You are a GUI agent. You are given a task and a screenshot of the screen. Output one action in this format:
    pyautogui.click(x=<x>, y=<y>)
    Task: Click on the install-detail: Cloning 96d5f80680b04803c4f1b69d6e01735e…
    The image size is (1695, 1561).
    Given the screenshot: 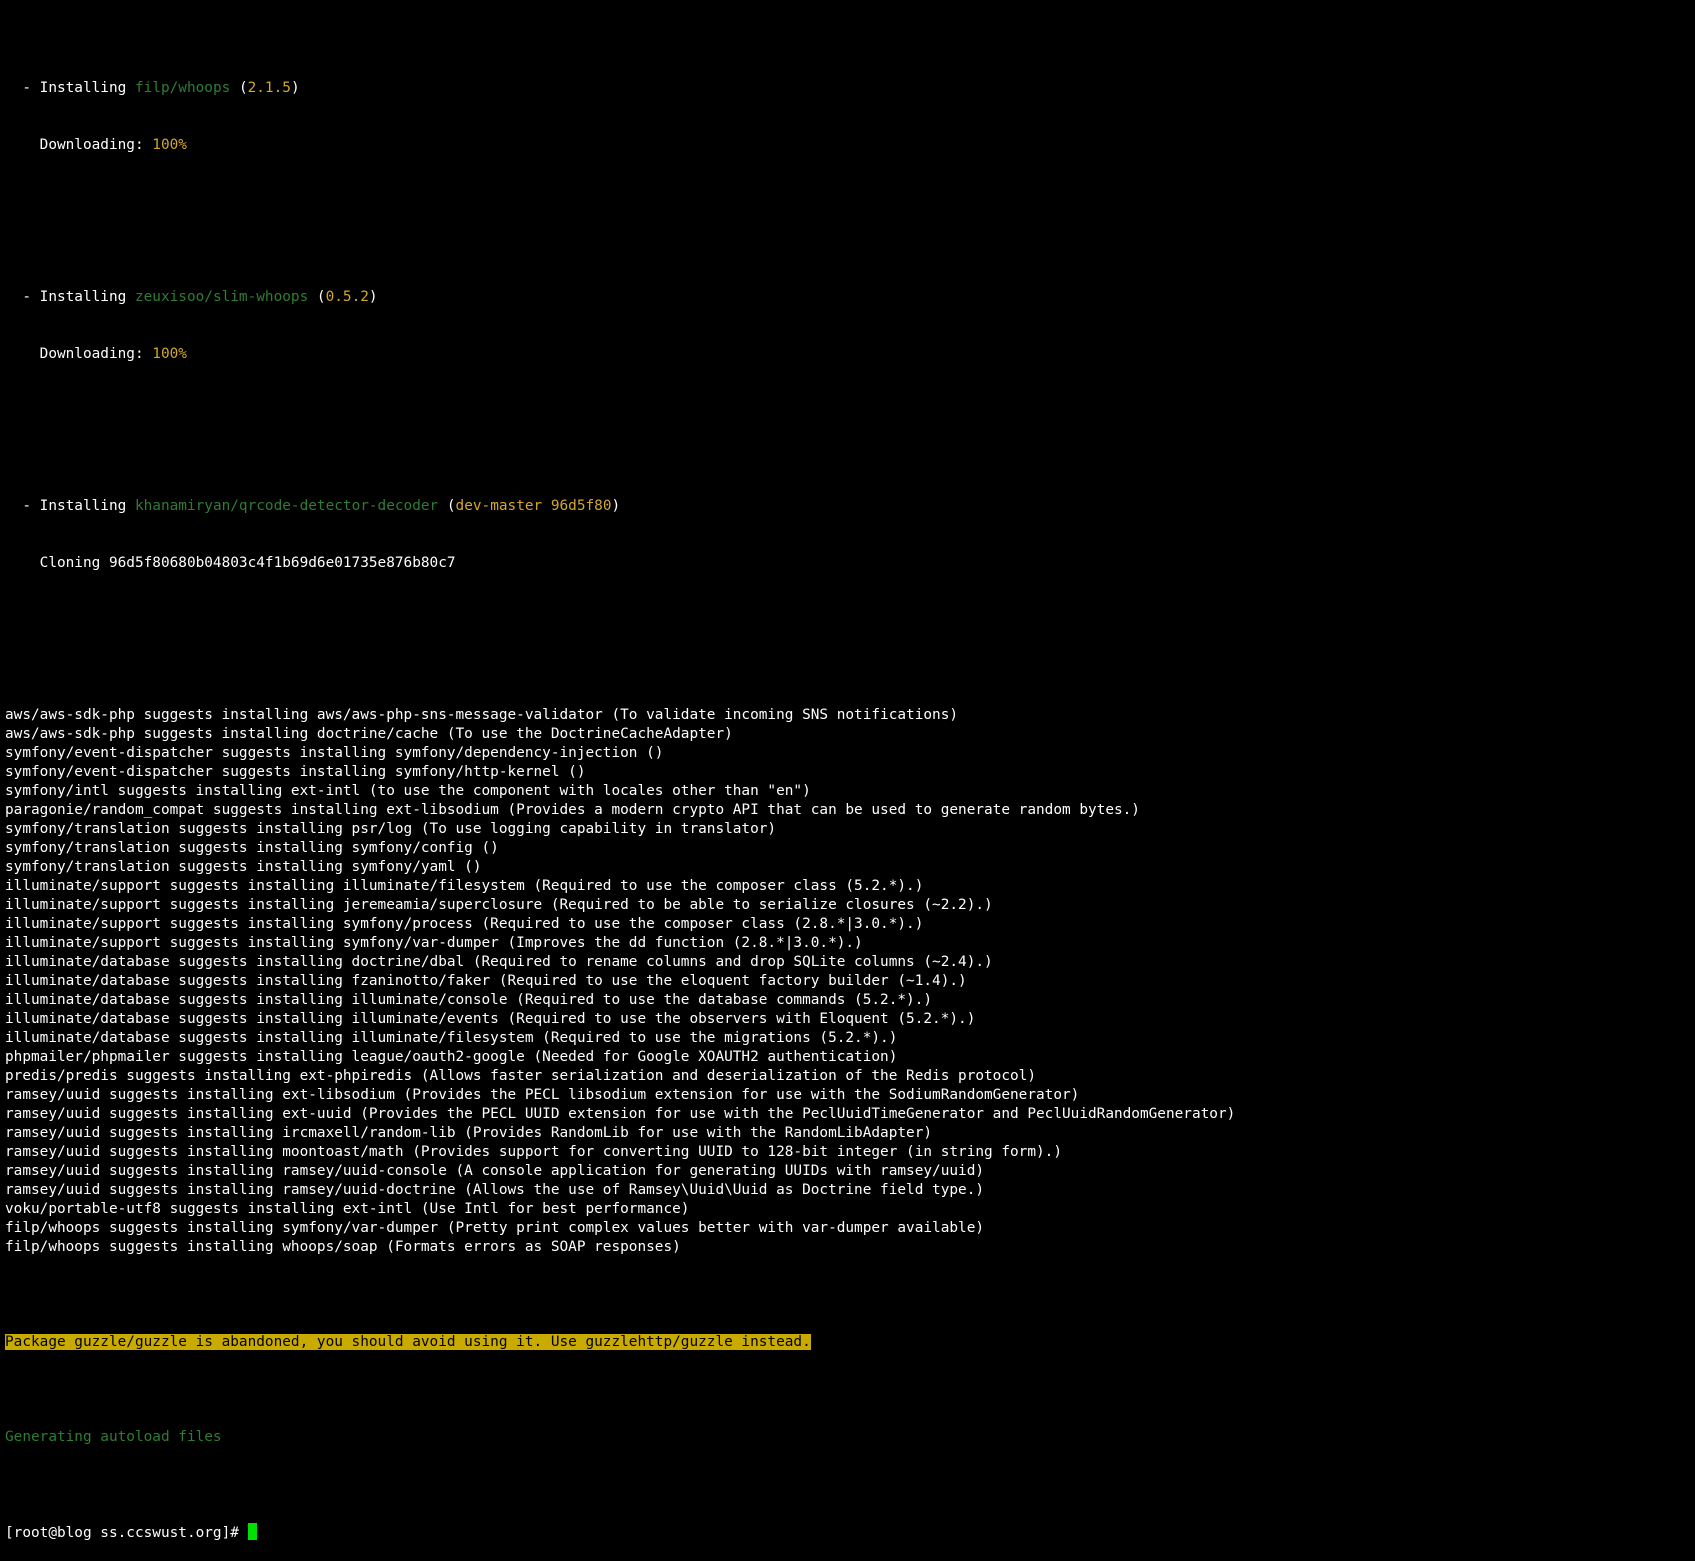 What is the action you would take?
    pyautogui.click(x=230, y=563)
    